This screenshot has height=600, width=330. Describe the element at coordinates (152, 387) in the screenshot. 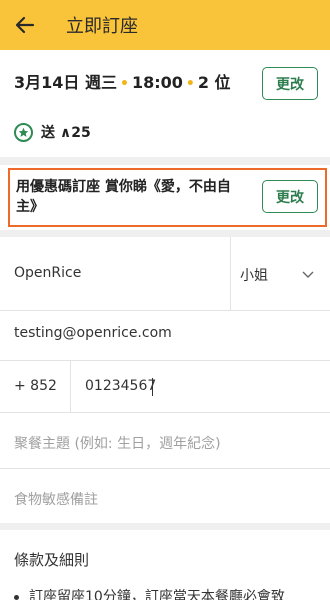

I see `text-cursor` at that location.